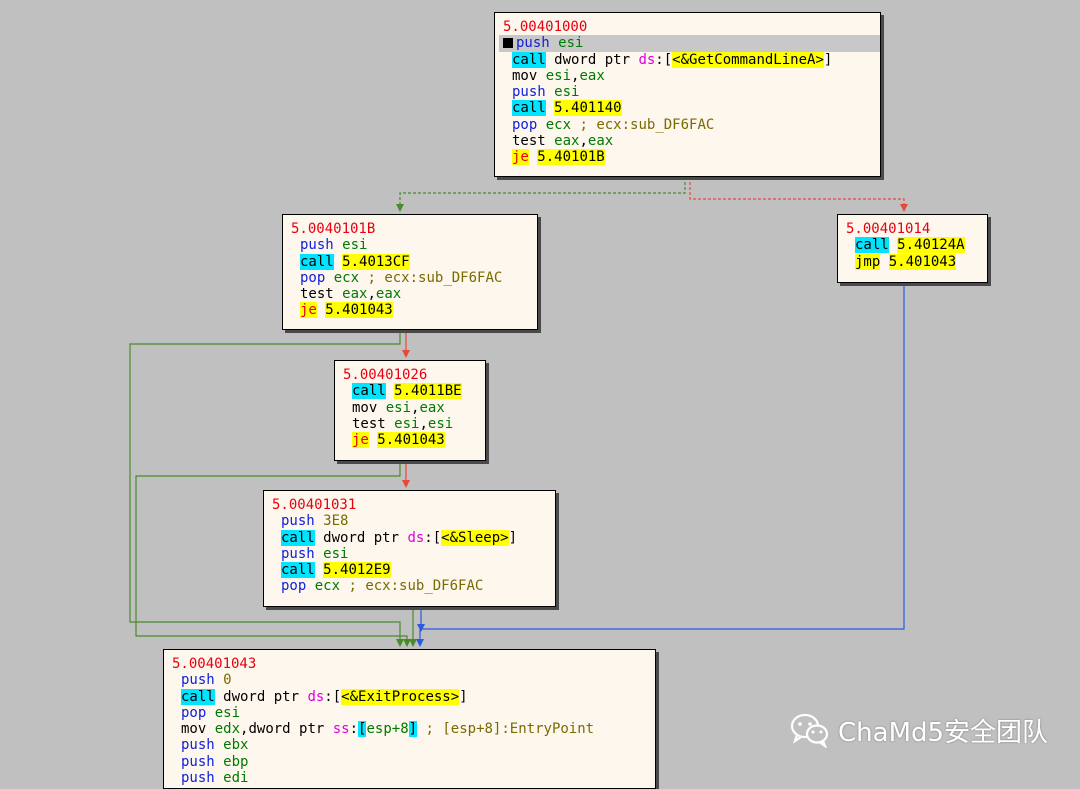 This screenshot has width=1080, height=789. What do you see at coordinates (588, 108) in the screenshot?
I see `operand-target: 5.401140` at bounding box center [588, 108].